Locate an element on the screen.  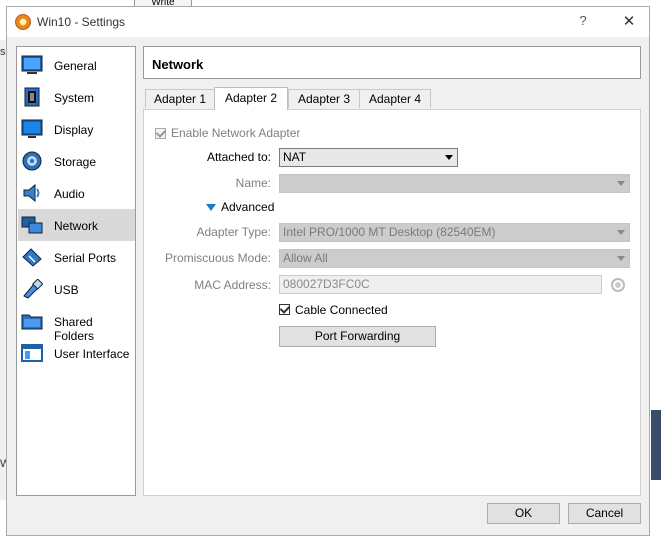
attached-to-select: NAT is located at coordinates (368, 157).